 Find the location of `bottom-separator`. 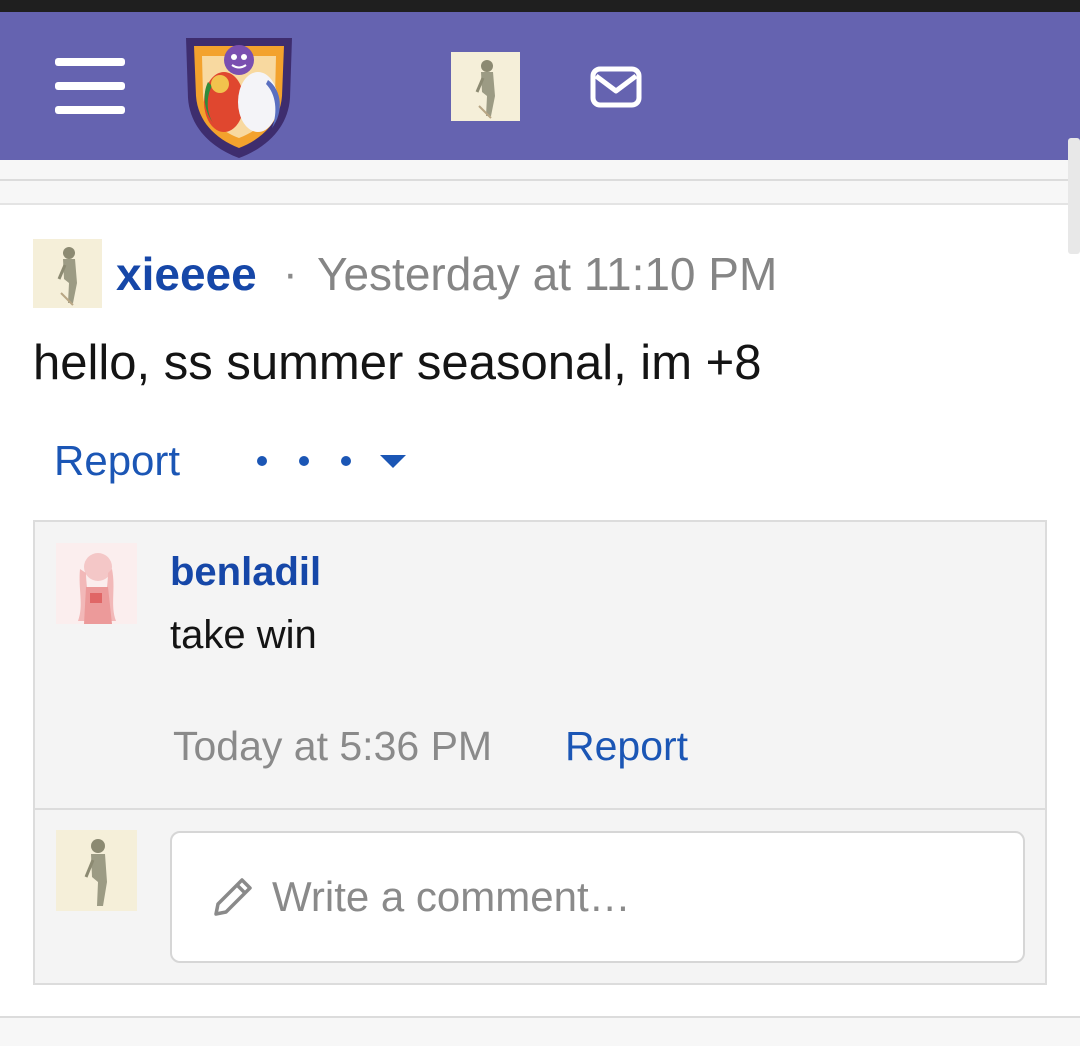

bottom-separator is located at coordinates (540, 1031).